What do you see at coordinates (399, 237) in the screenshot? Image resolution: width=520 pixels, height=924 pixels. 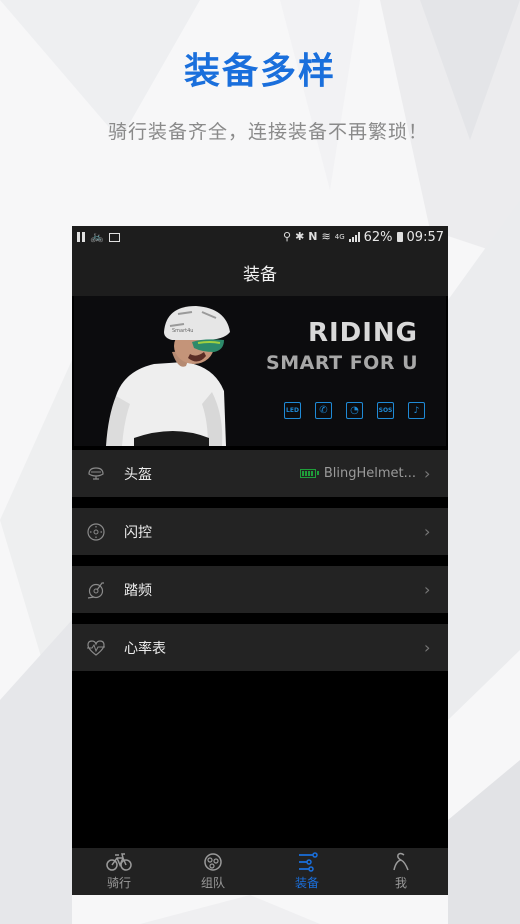 I see `battery-icon` at bounding box center [399, 237].